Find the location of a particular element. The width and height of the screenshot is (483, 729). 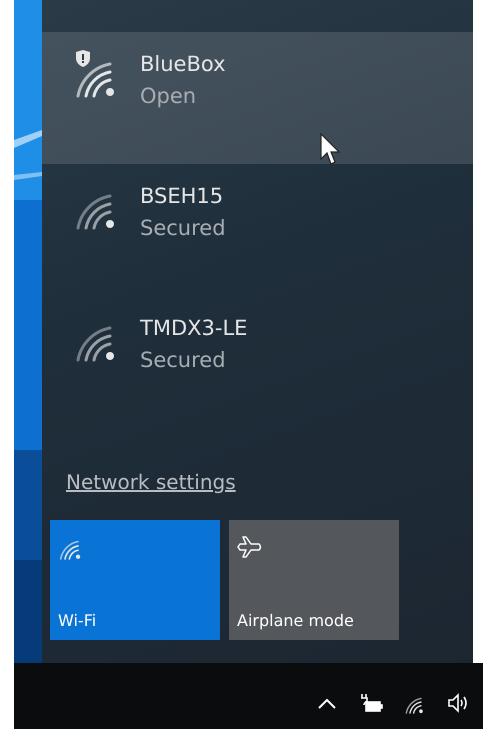

network-name: BlueBox is located at coordinates (183, 64).